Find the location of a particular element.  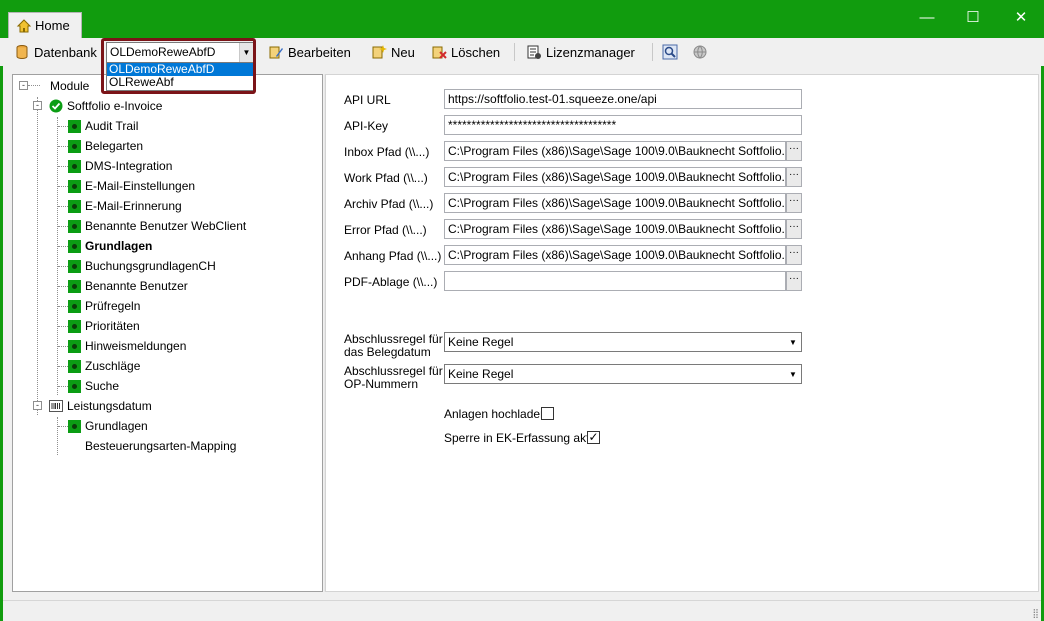

neu-button: Neu is located at coordinates (393, 52).